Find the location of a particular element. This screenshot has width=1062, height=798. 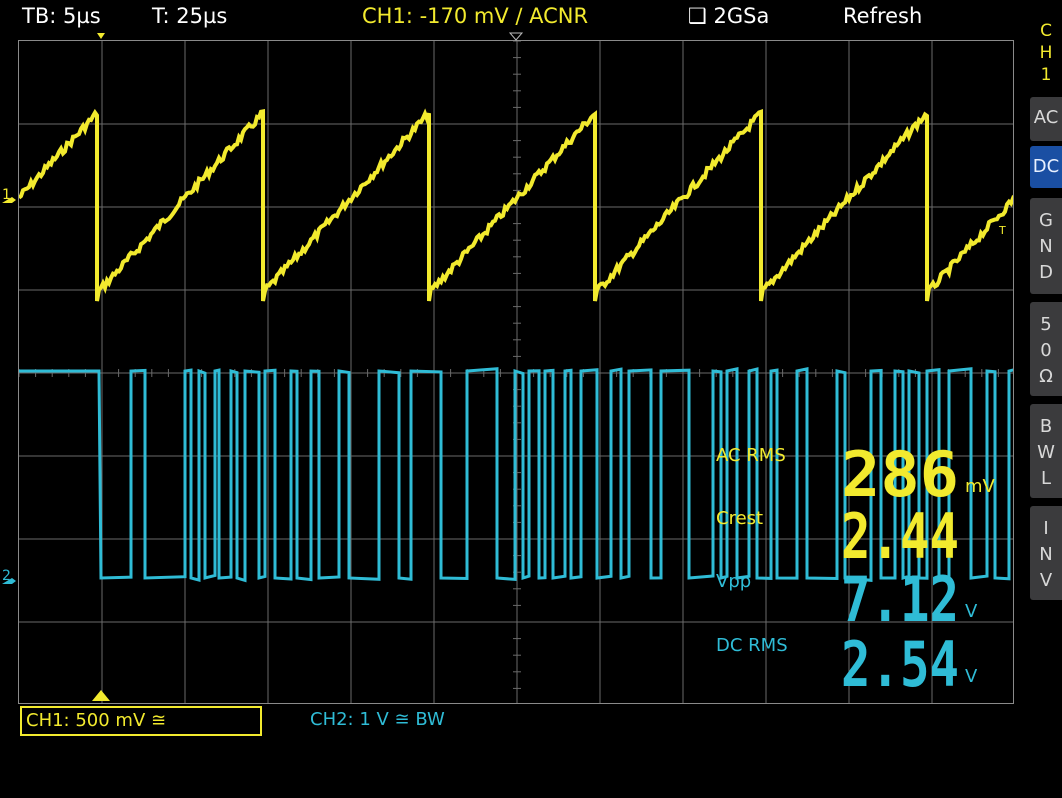

coupling-button-inv: I N V is located at coordinates (1046, 553).